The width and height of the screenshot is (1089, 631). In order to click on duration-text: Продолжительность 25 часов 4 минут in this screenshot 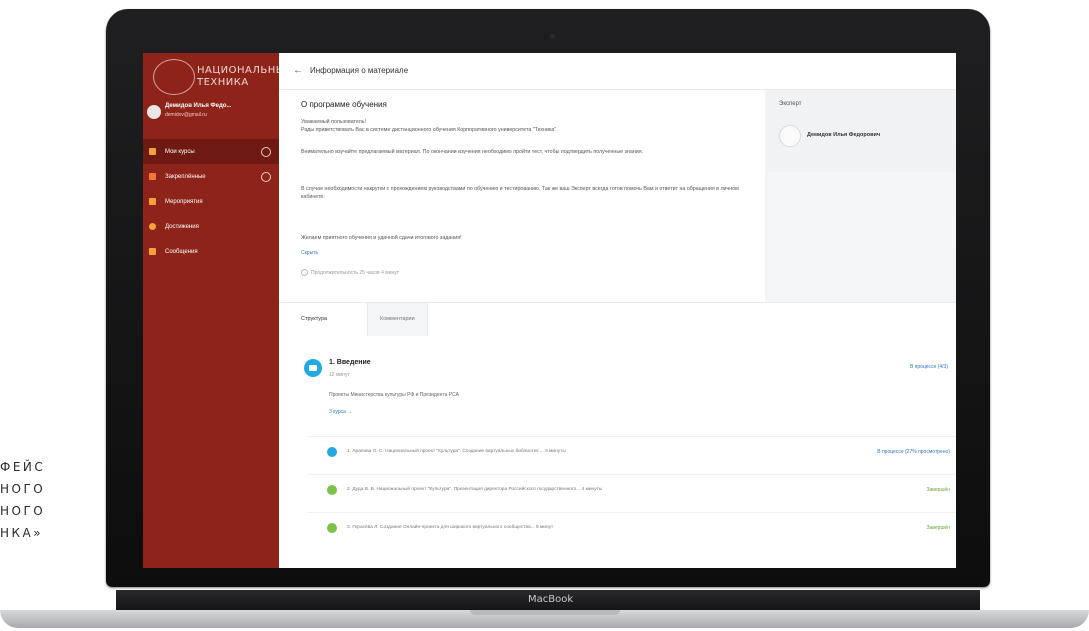, I will do `click(355, 272)`.